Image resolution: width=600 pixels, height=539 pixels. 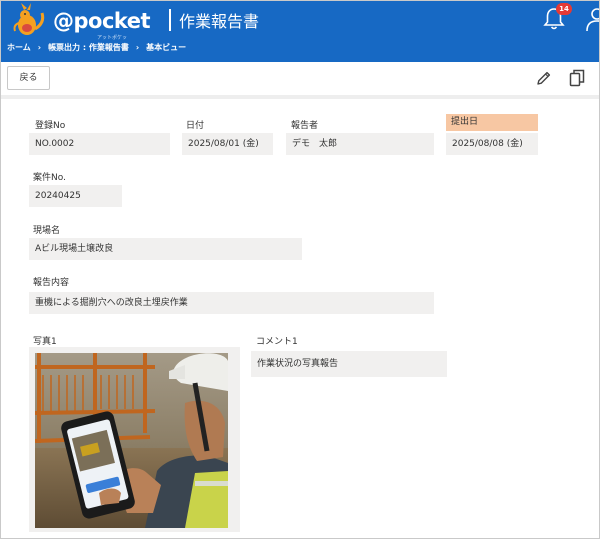 I want to click on submission-date-field: 2025/08/08 (金), so click(x=492, y=144).